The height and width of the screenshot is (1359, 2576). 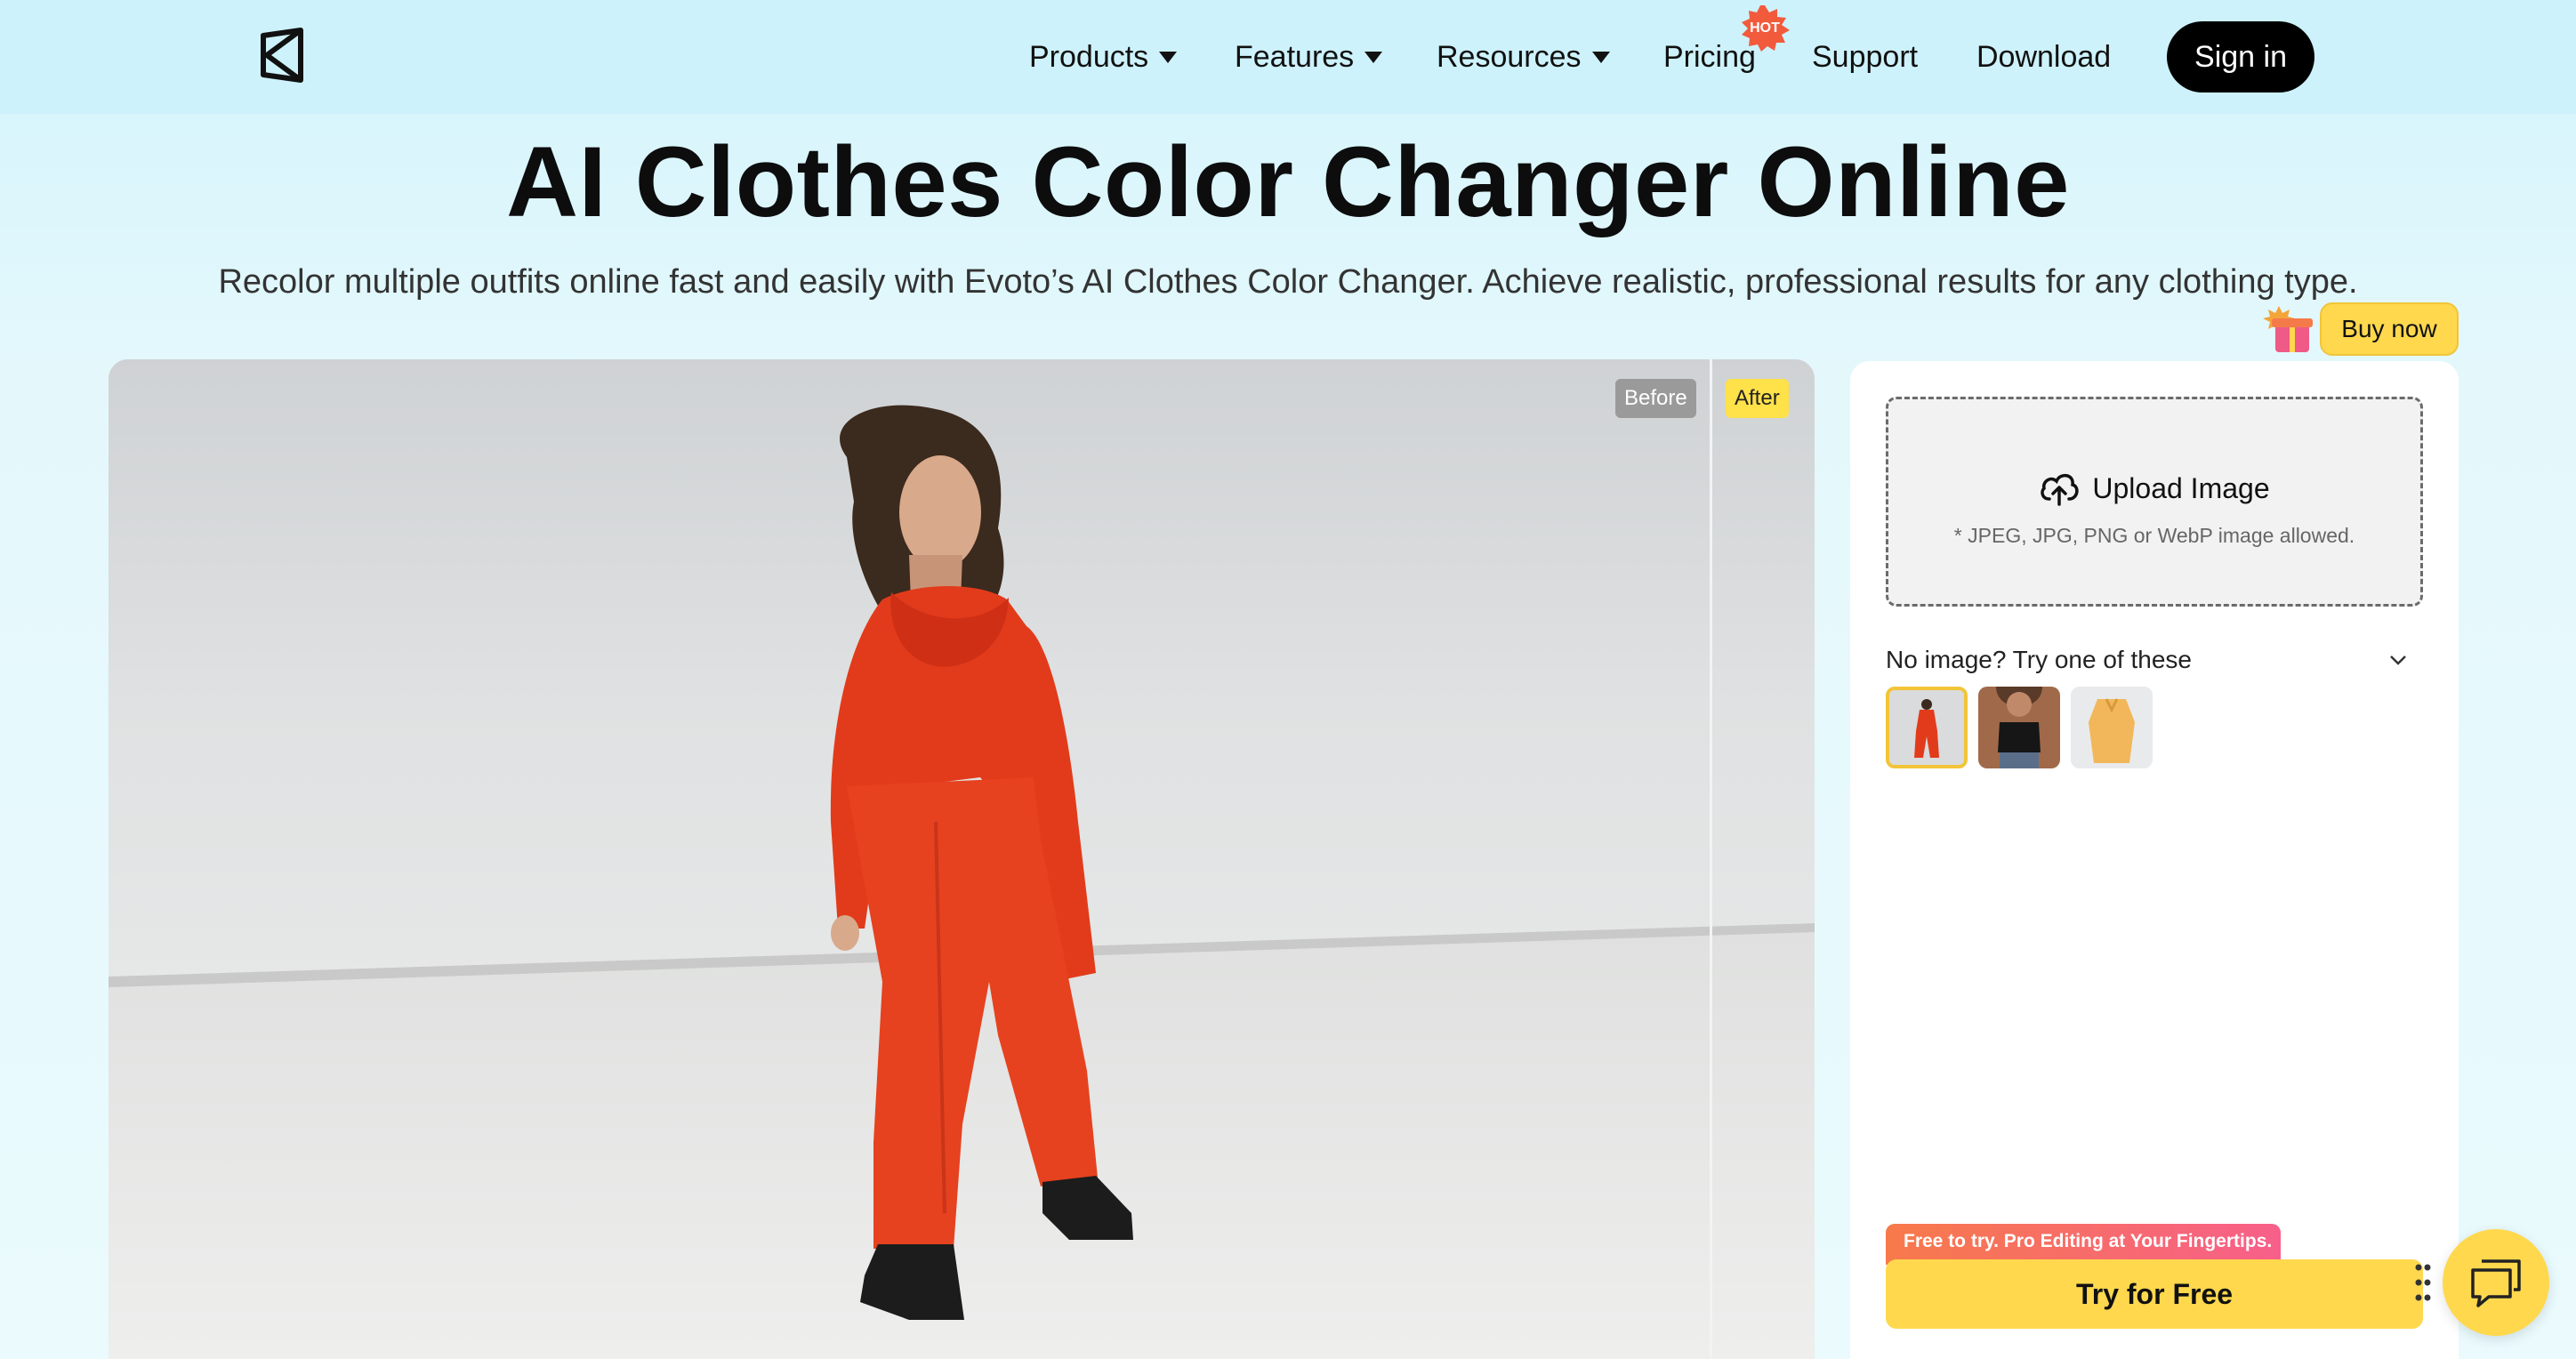 What do you see at coordinates (2389, 329) in the screenshot?
I see `buy-now-button: Buy now` at bounding box center [2389, 329].